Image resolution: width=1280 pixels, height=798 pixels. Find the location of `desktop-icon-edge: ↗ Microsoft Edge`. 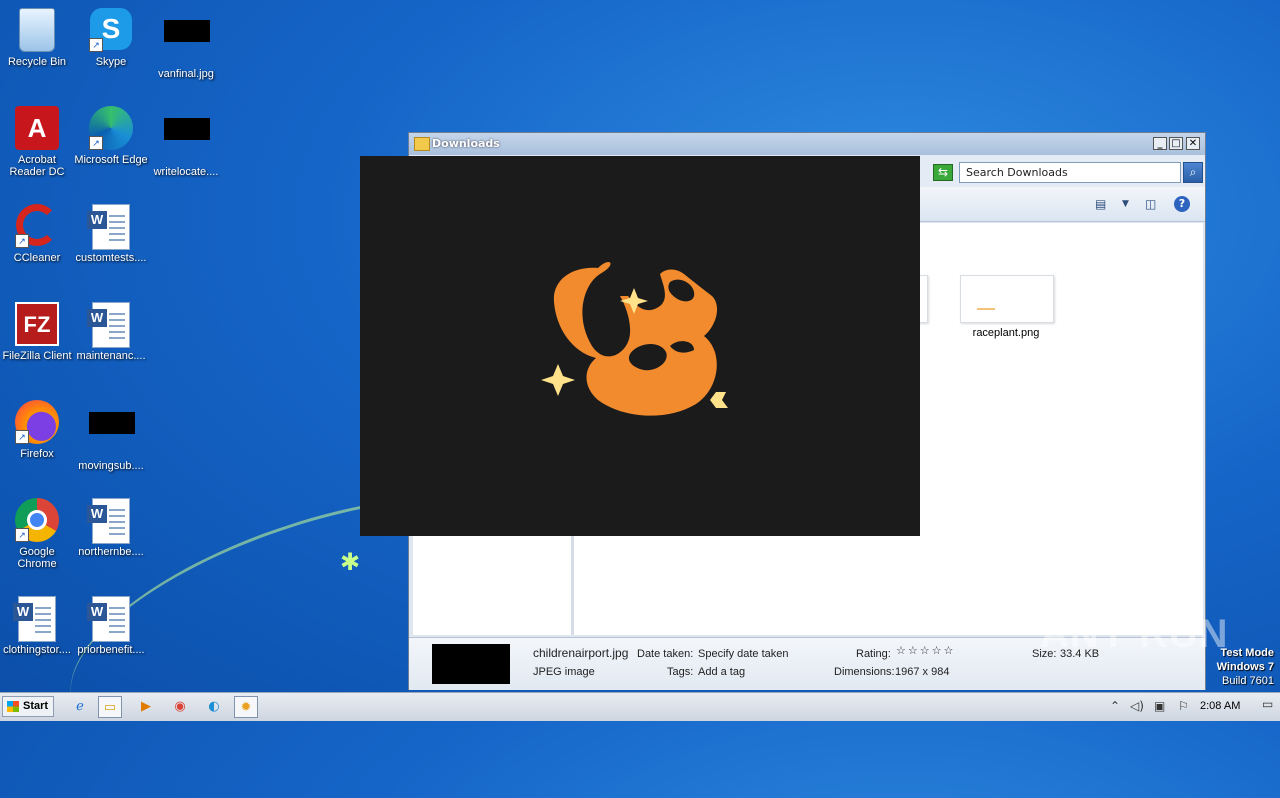

desktop-icon-edge: ↗ Microsoft Edge is located at coordinates (111, 136).